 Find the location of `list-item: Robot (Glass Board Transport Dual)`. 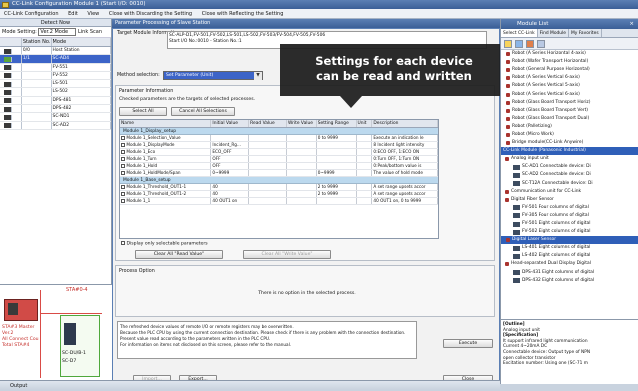

list-item: Robot (Glass Board Transport Dual) is located at coordinates (569, 119).